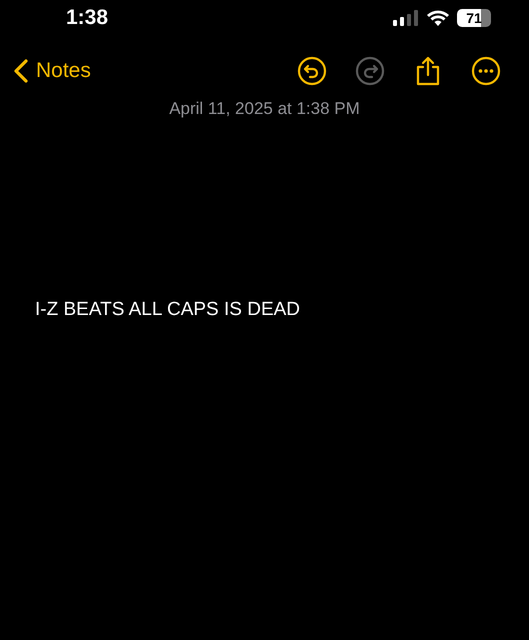 This screenshot has width=529, height=640. What do you see at coordinates (21, 71) in the screenshot?
I see `chevron-left-icon` at bounding box center [21, 71].